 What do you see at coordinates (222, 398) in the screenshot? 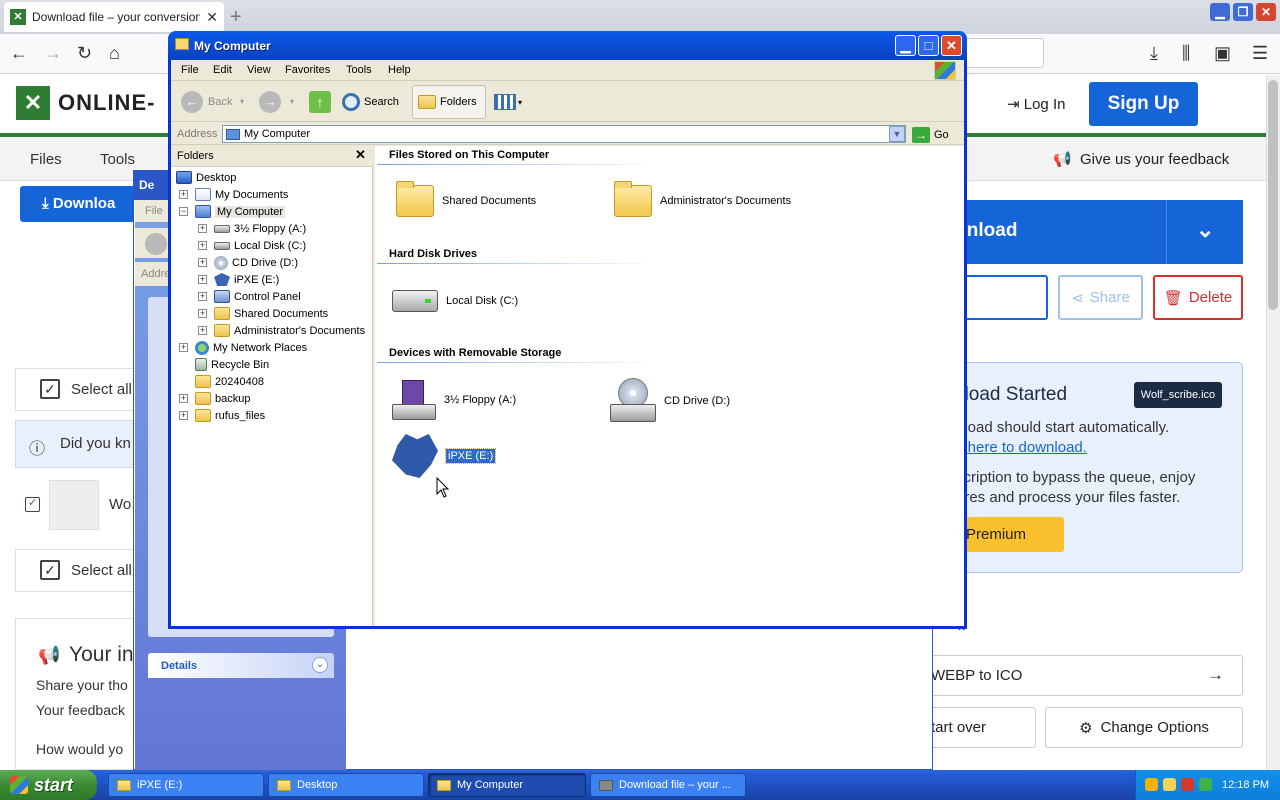
I see `tree-node-backup: backup` at bounding box center [222, 398].